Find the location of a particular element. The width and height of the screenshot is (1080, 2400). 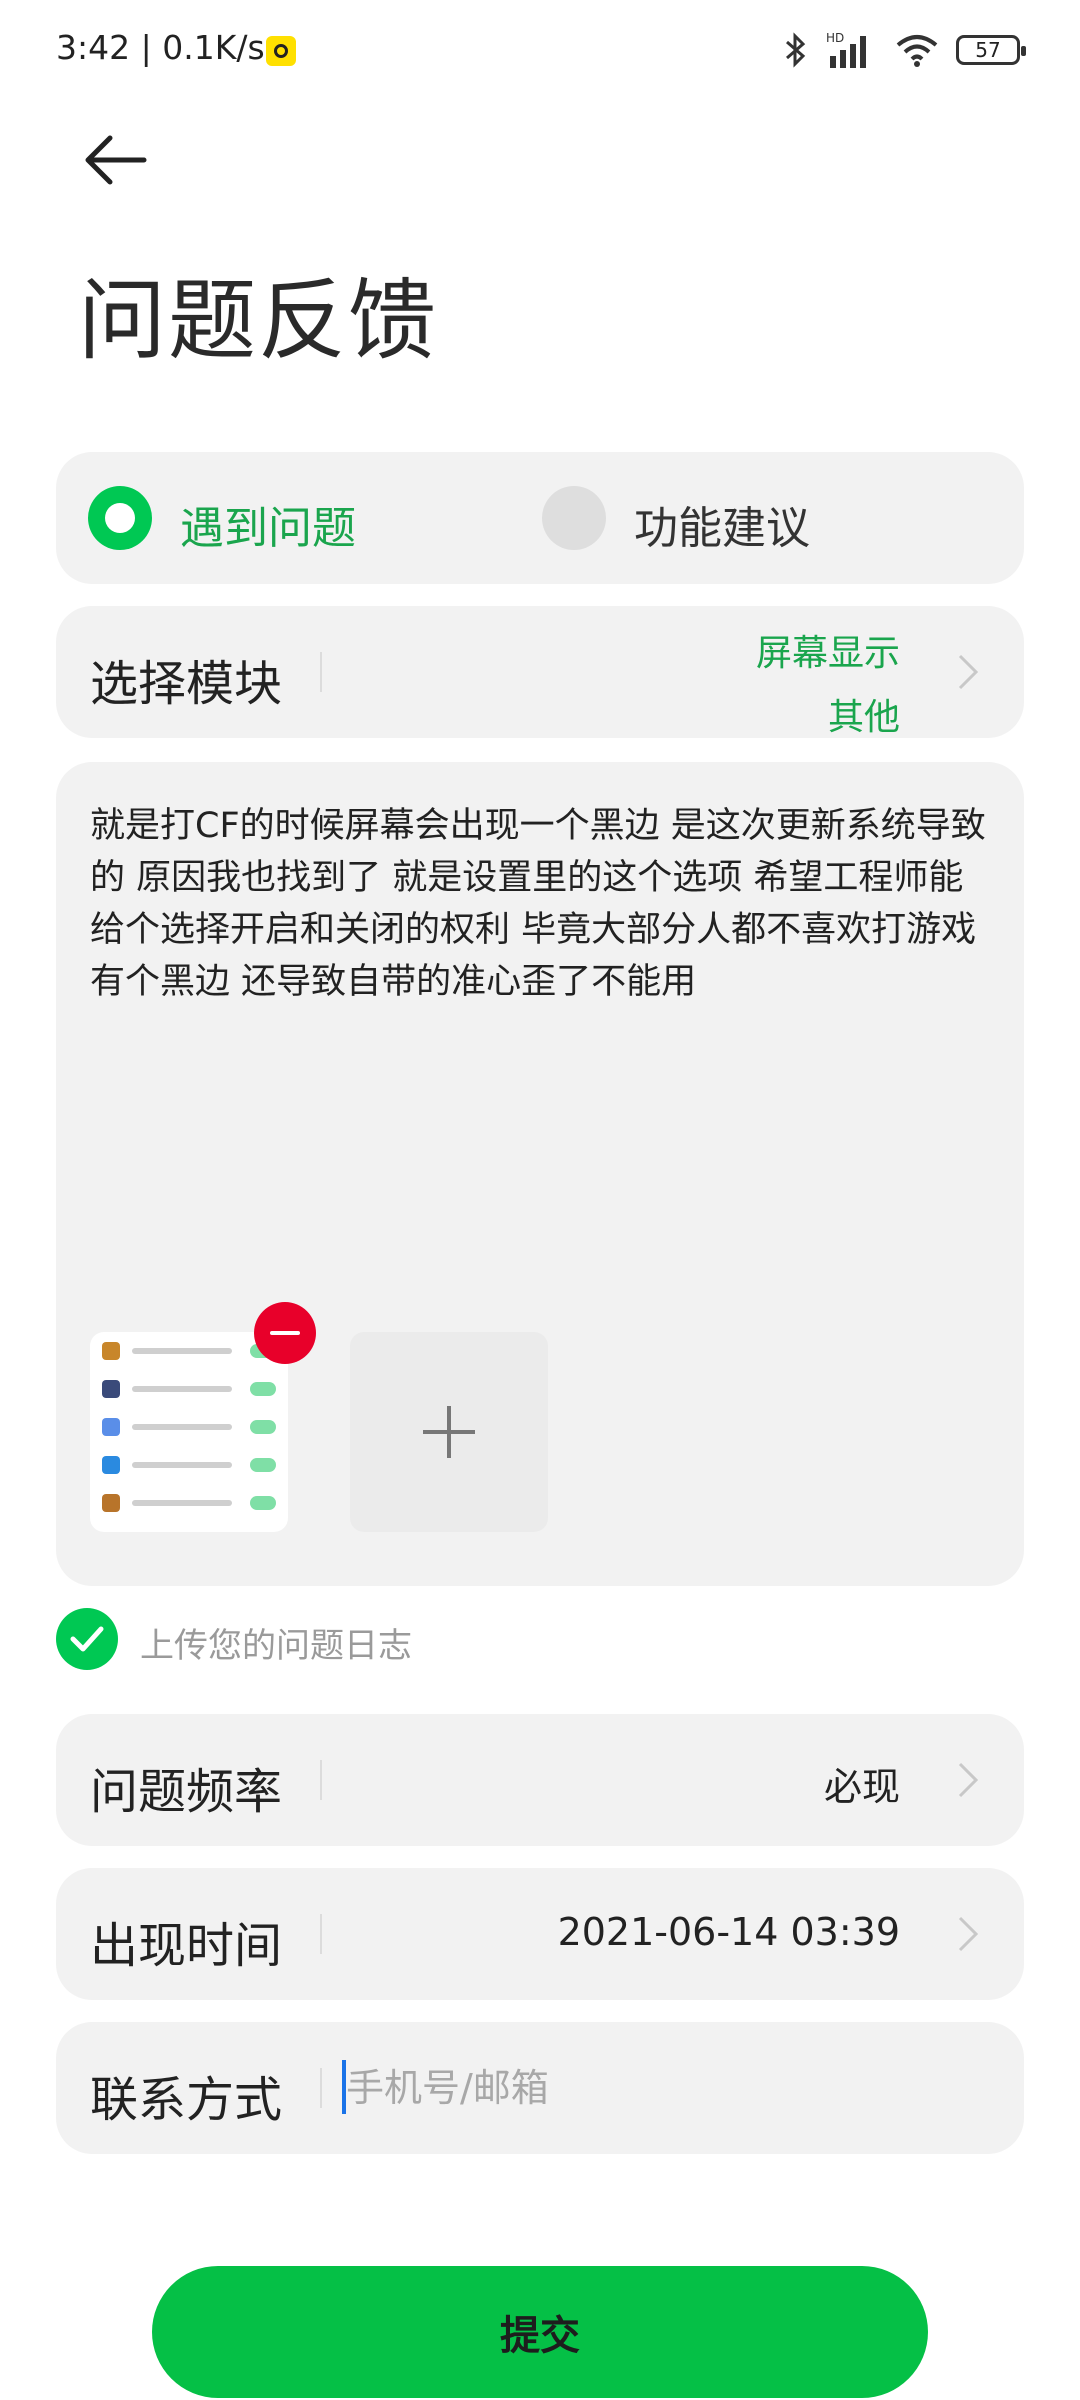

module-values: 屏幕显示 其他 is located at coordinates (828, 686).